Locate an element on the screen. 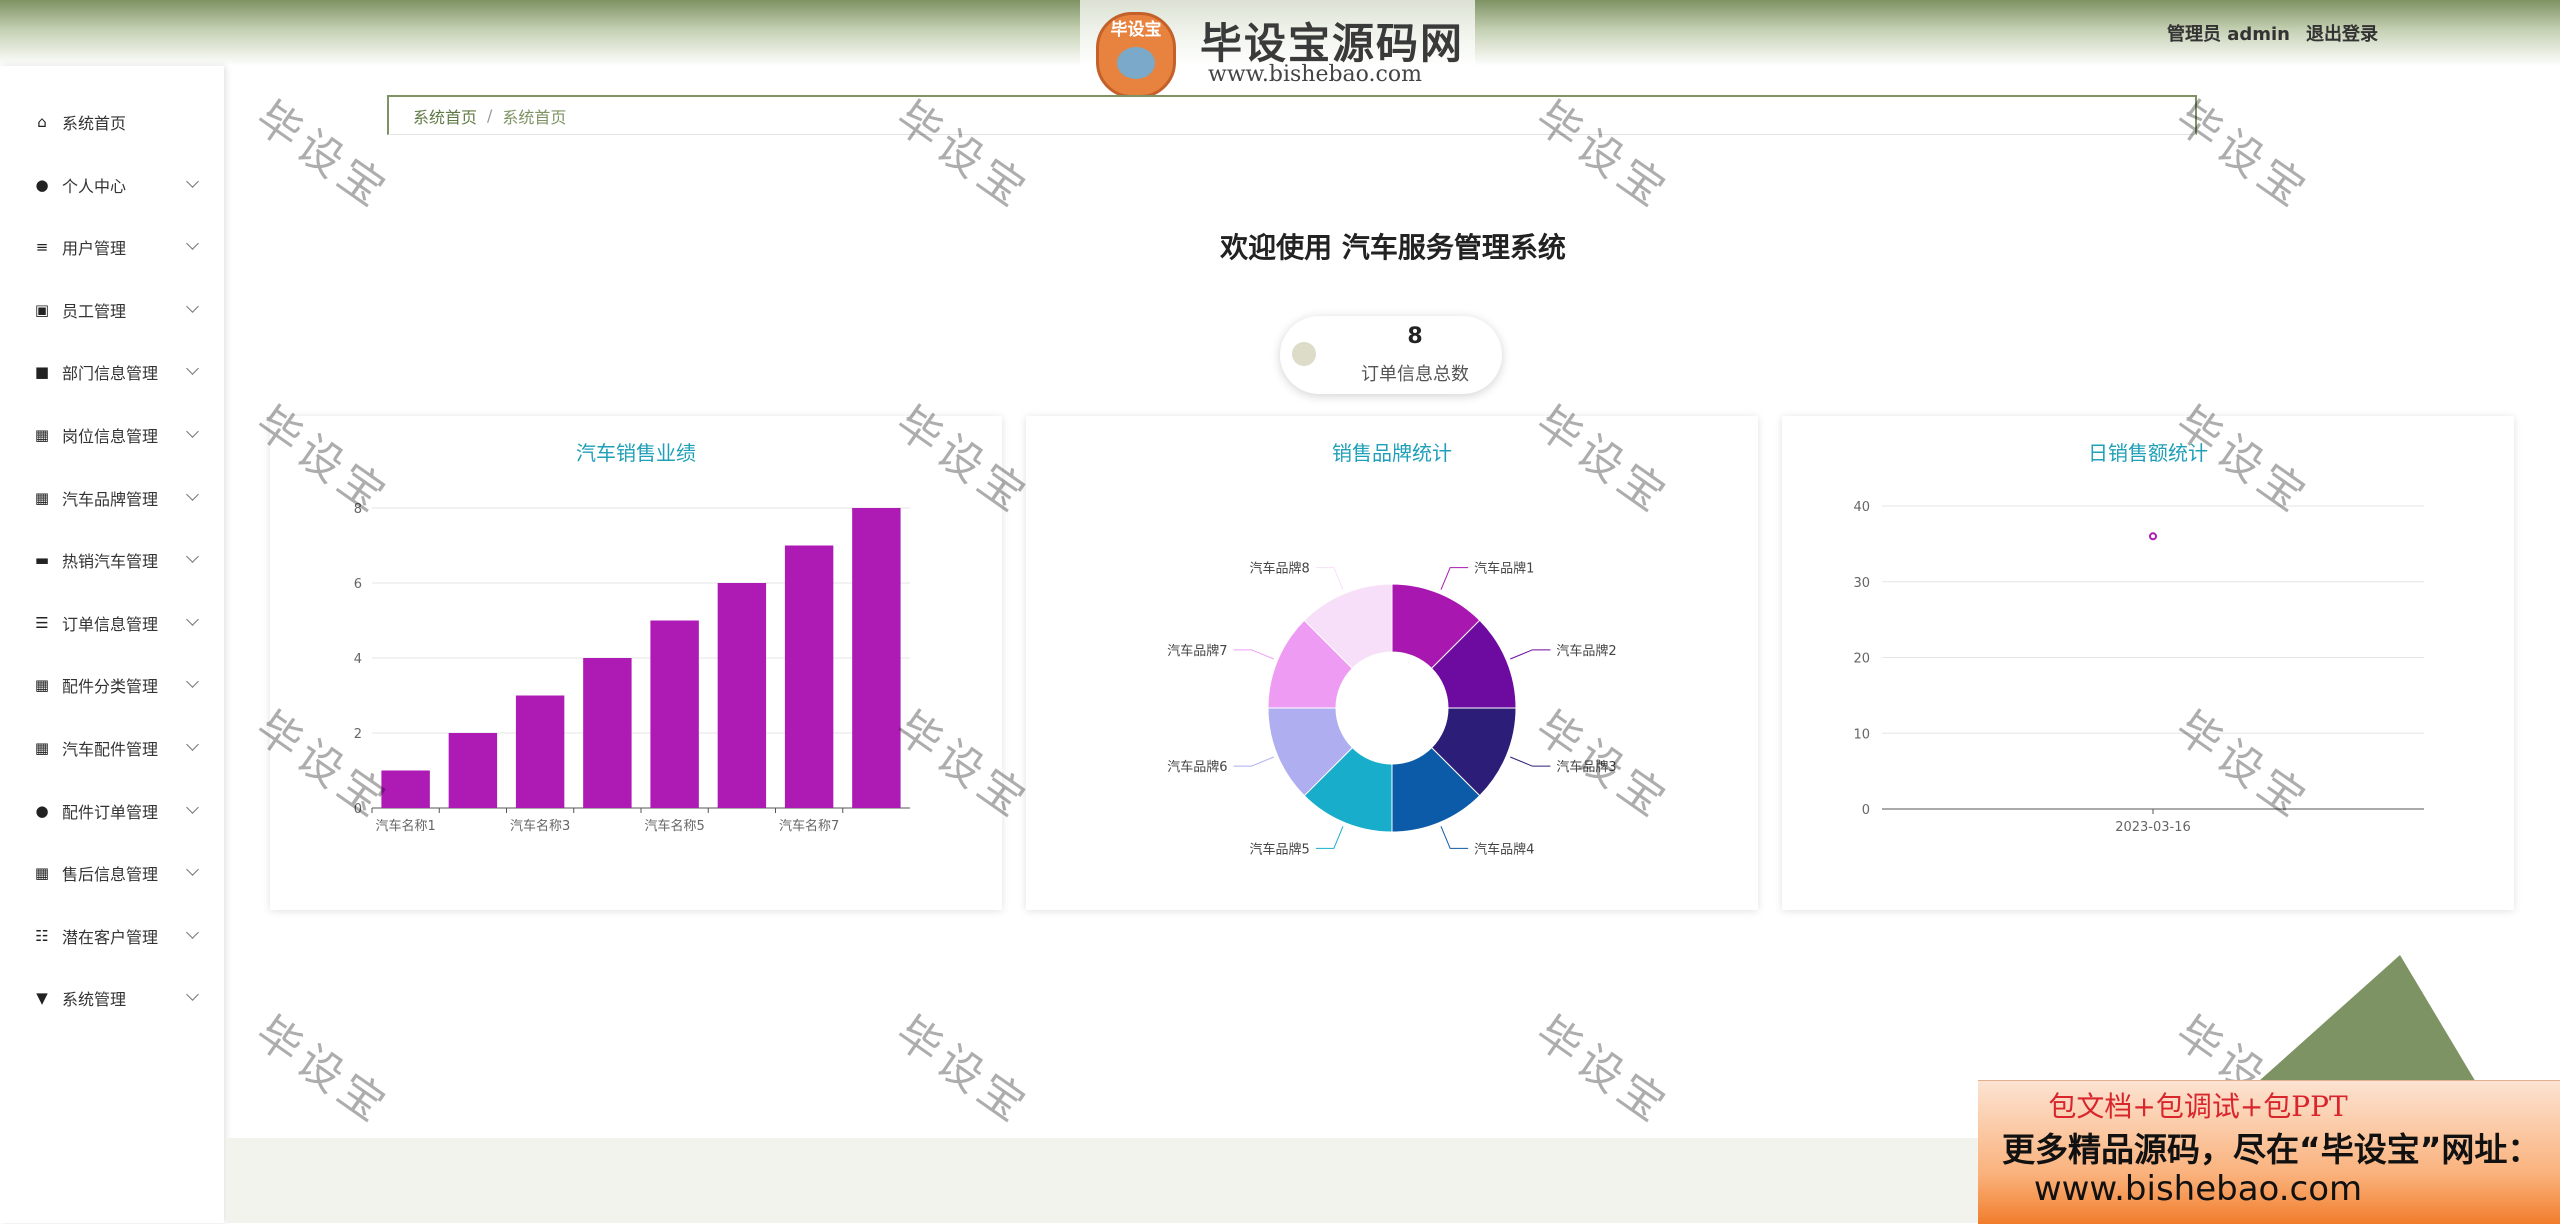  sales-performance-panel: 汽车销售业绩 0 2 4 6 8 汽车名称1 汽车名称3 汽车名称5 汽车名称7 is located at coordinates (636, 663).